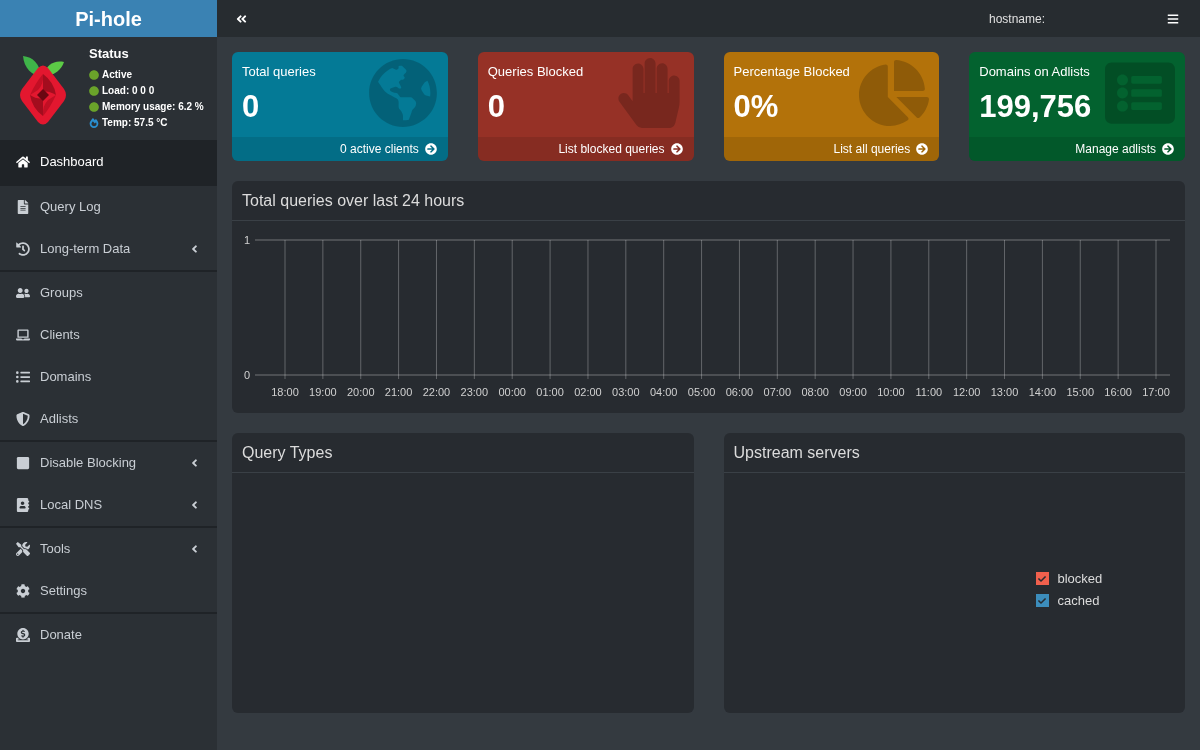  What do you see at coordinates (739, 392) in the screenshot?
I see `axis-tick-label: 06:00` at bounding box center [739, 392].